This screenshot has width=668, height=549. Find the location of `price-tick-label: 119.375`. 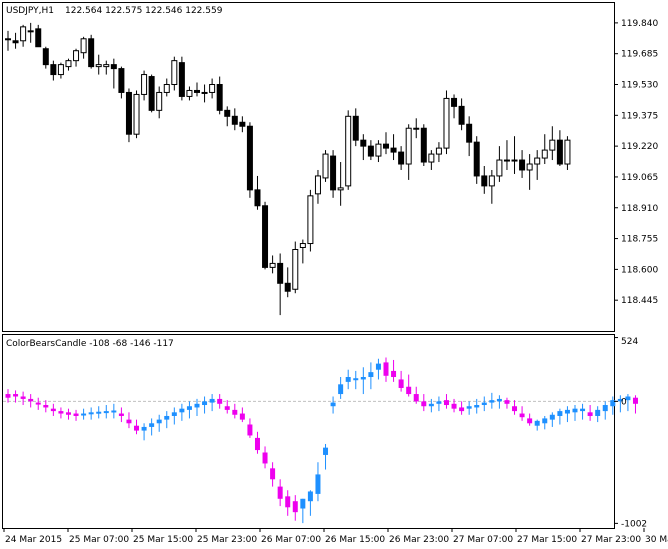

price-tick-label: 119.375 is located at coordinates (639, 116).